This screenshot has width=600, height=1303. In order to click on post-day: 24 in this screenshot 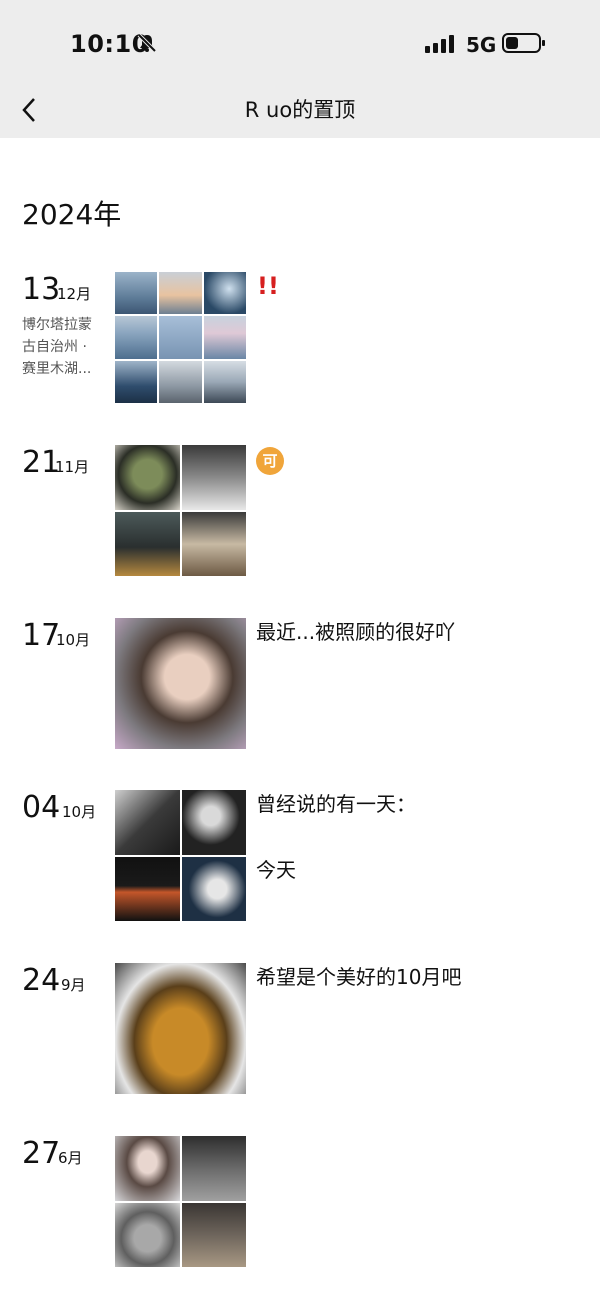, I will do `click(41, 980)`.